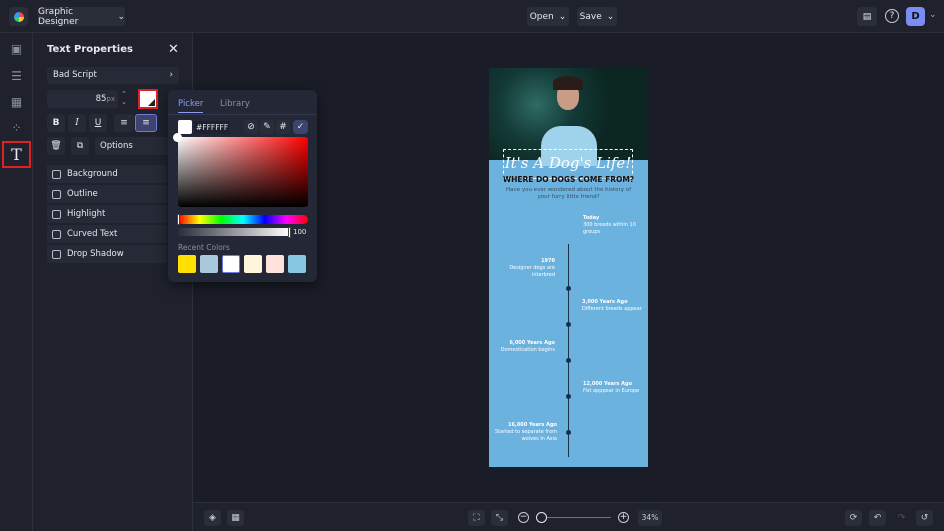 The width and height of the screenshot is (944, 531). Describe the element at coordinates (171, 75) in the screenshot. I see `chevron-right-icon: ›` at that location.